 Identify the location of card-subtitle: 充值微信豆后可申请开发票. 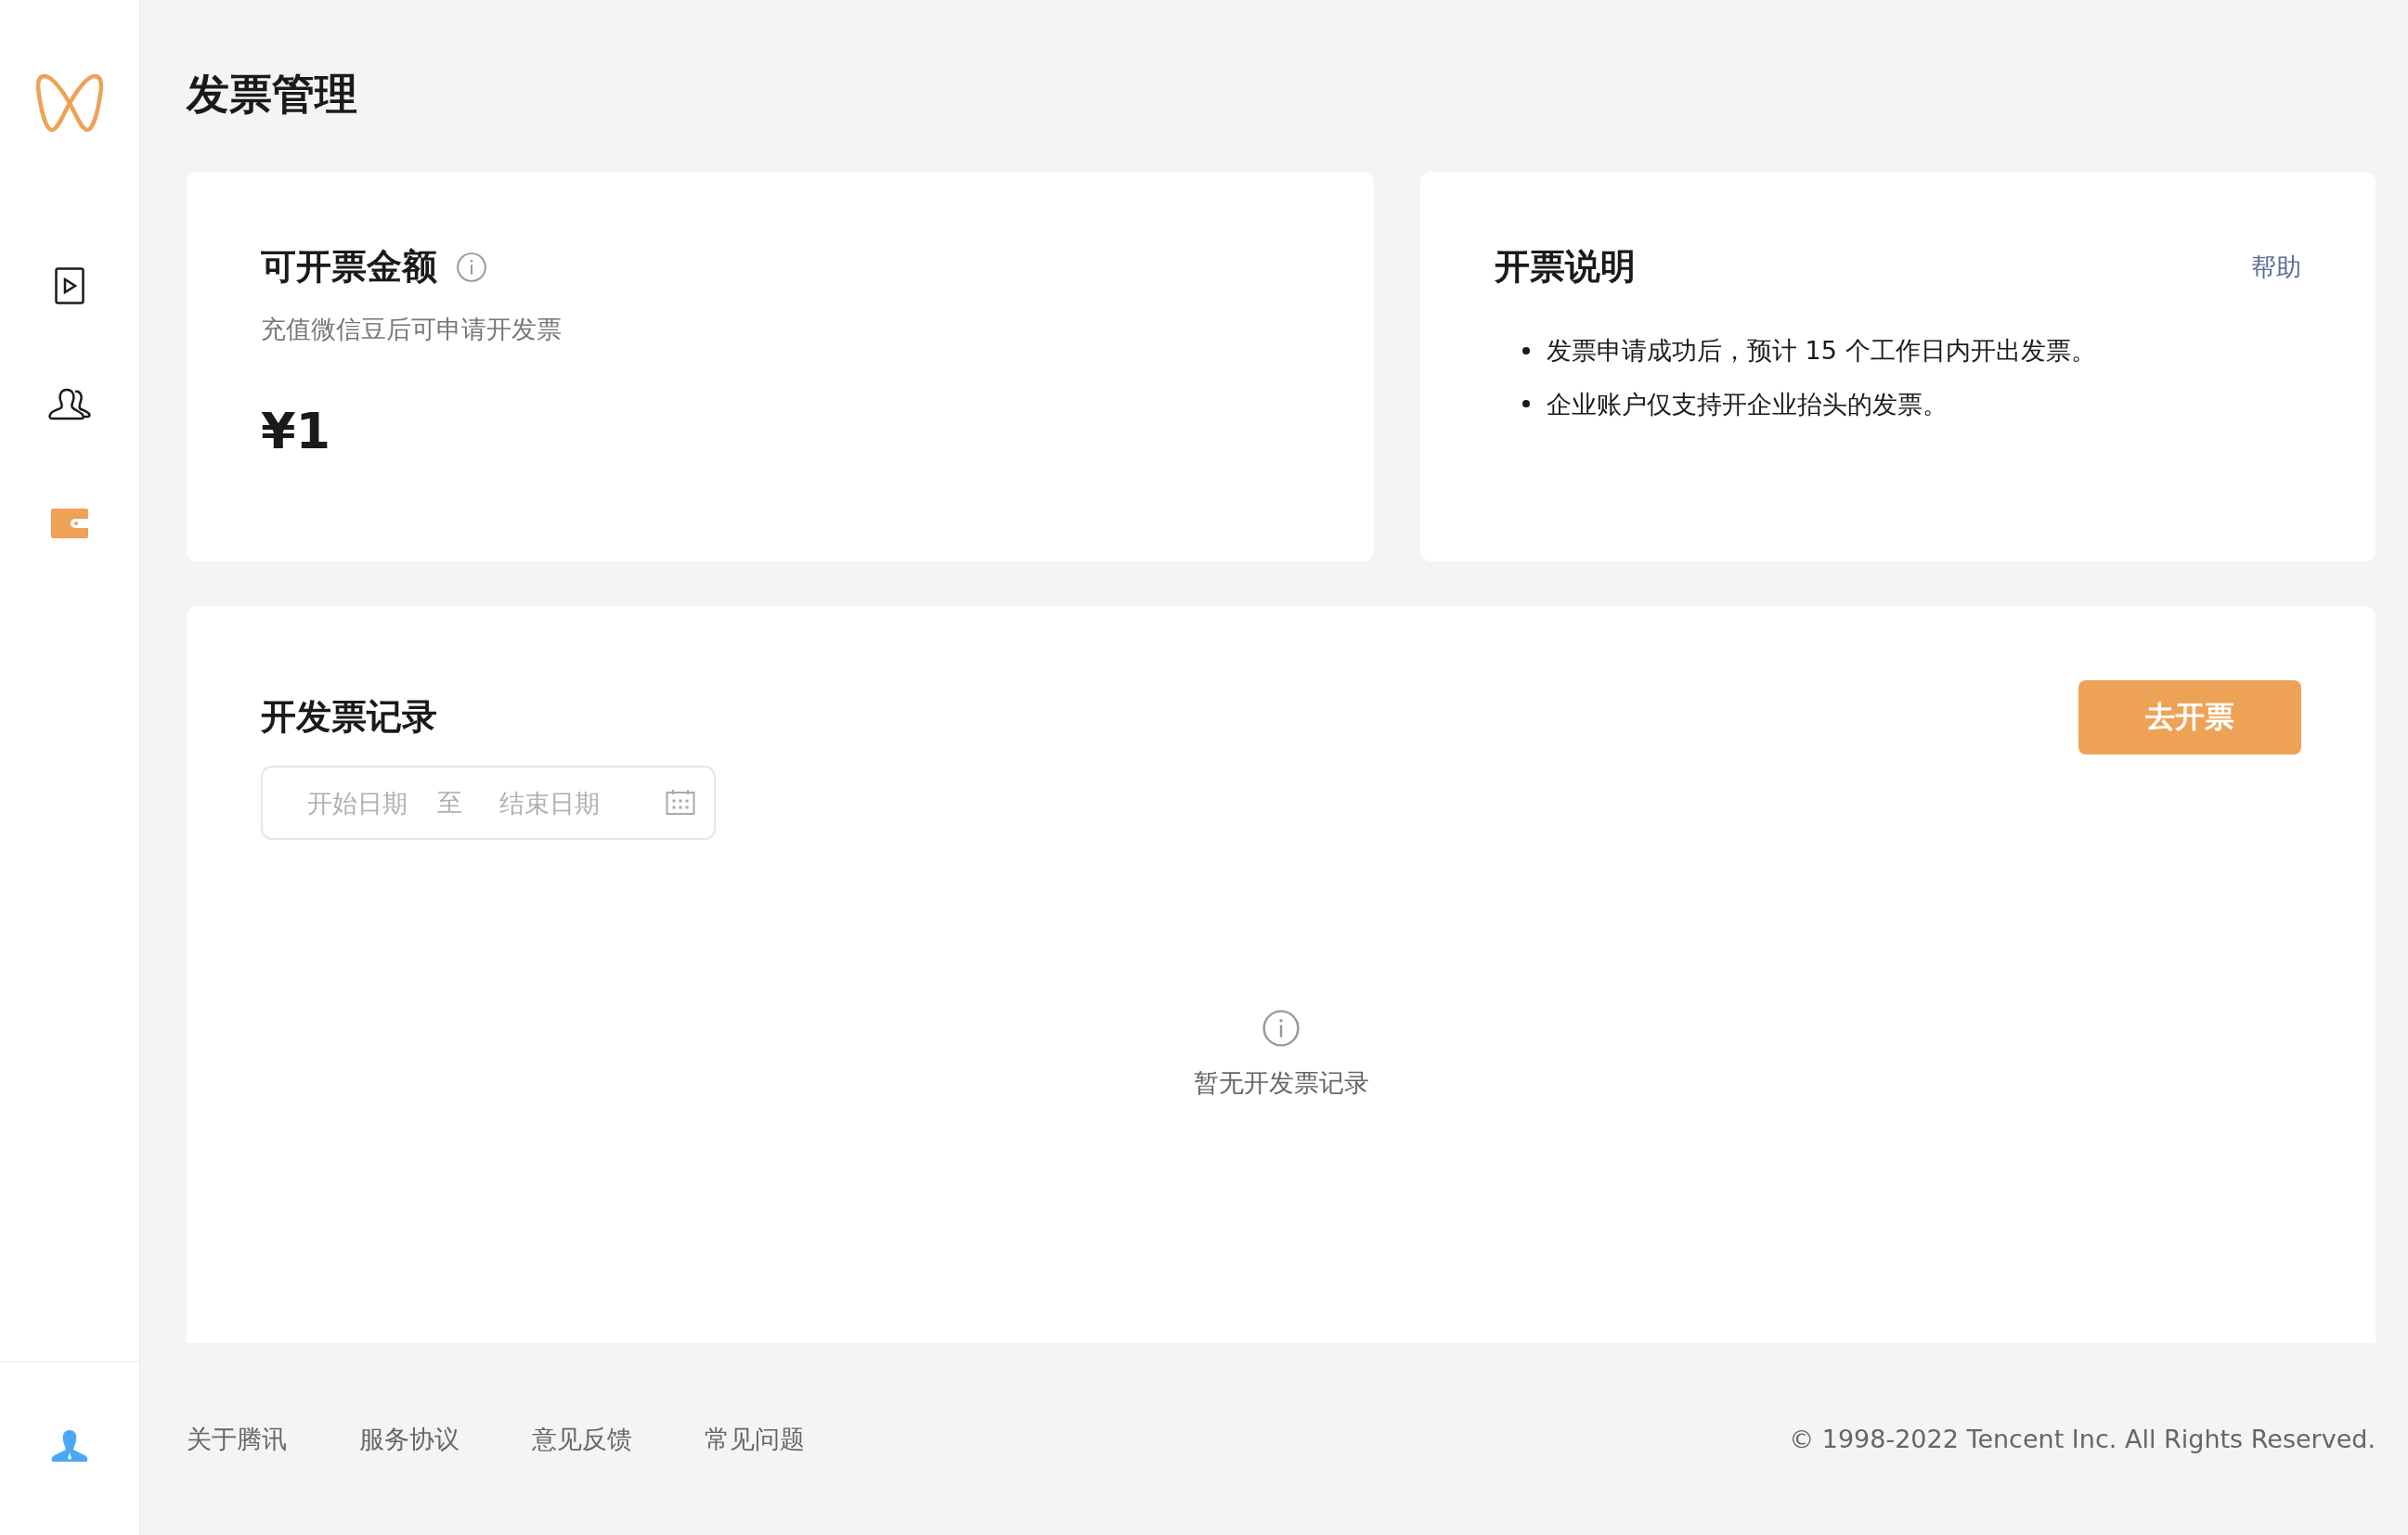
(412, 329).